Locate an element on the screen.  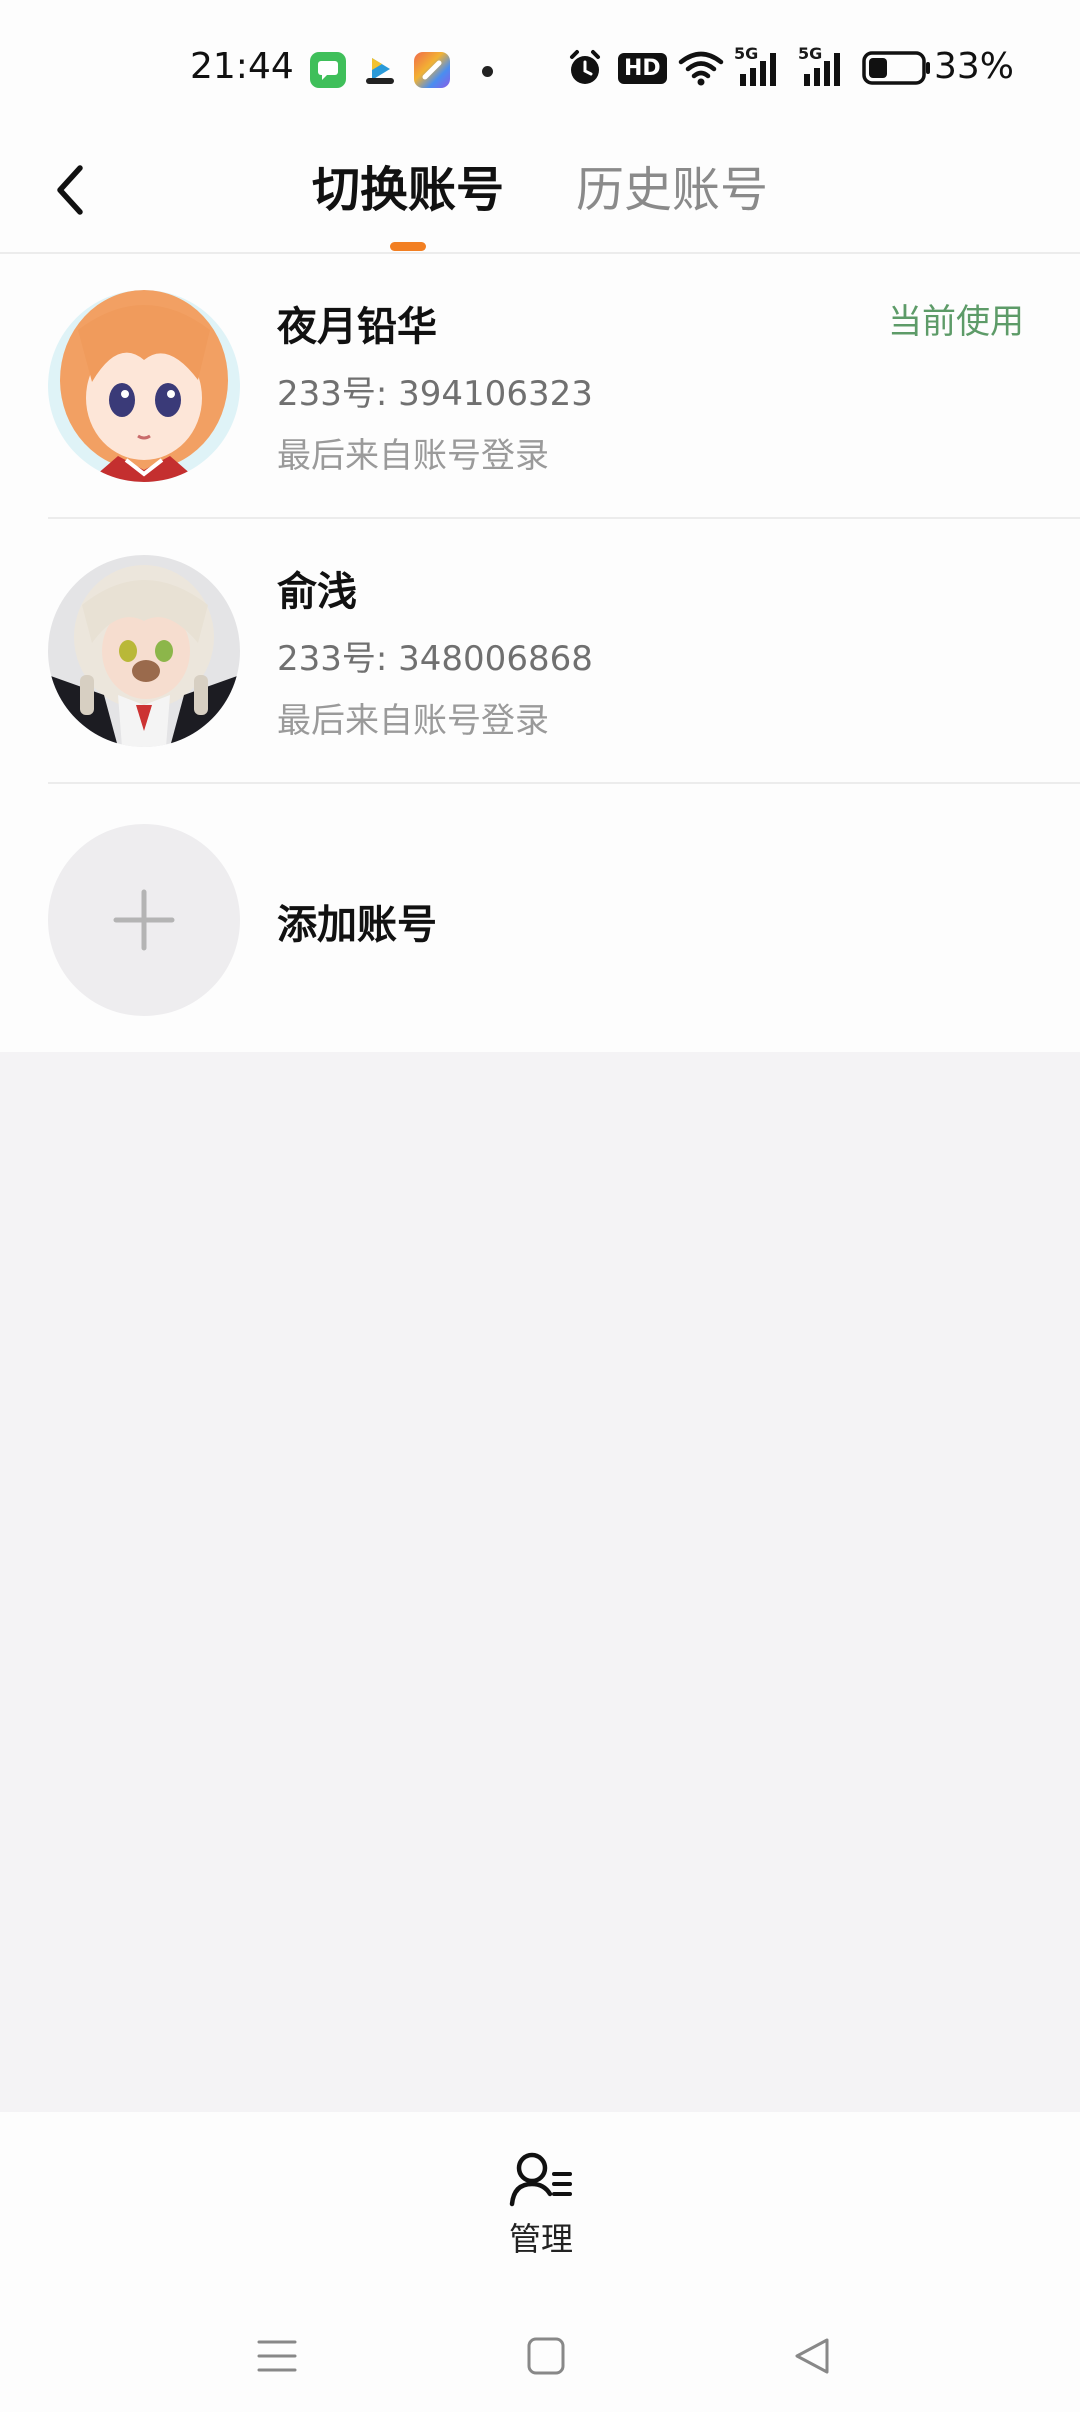
status-bar: 21:44 HD 5G 5G 33% is located at coordinates (540, 65).